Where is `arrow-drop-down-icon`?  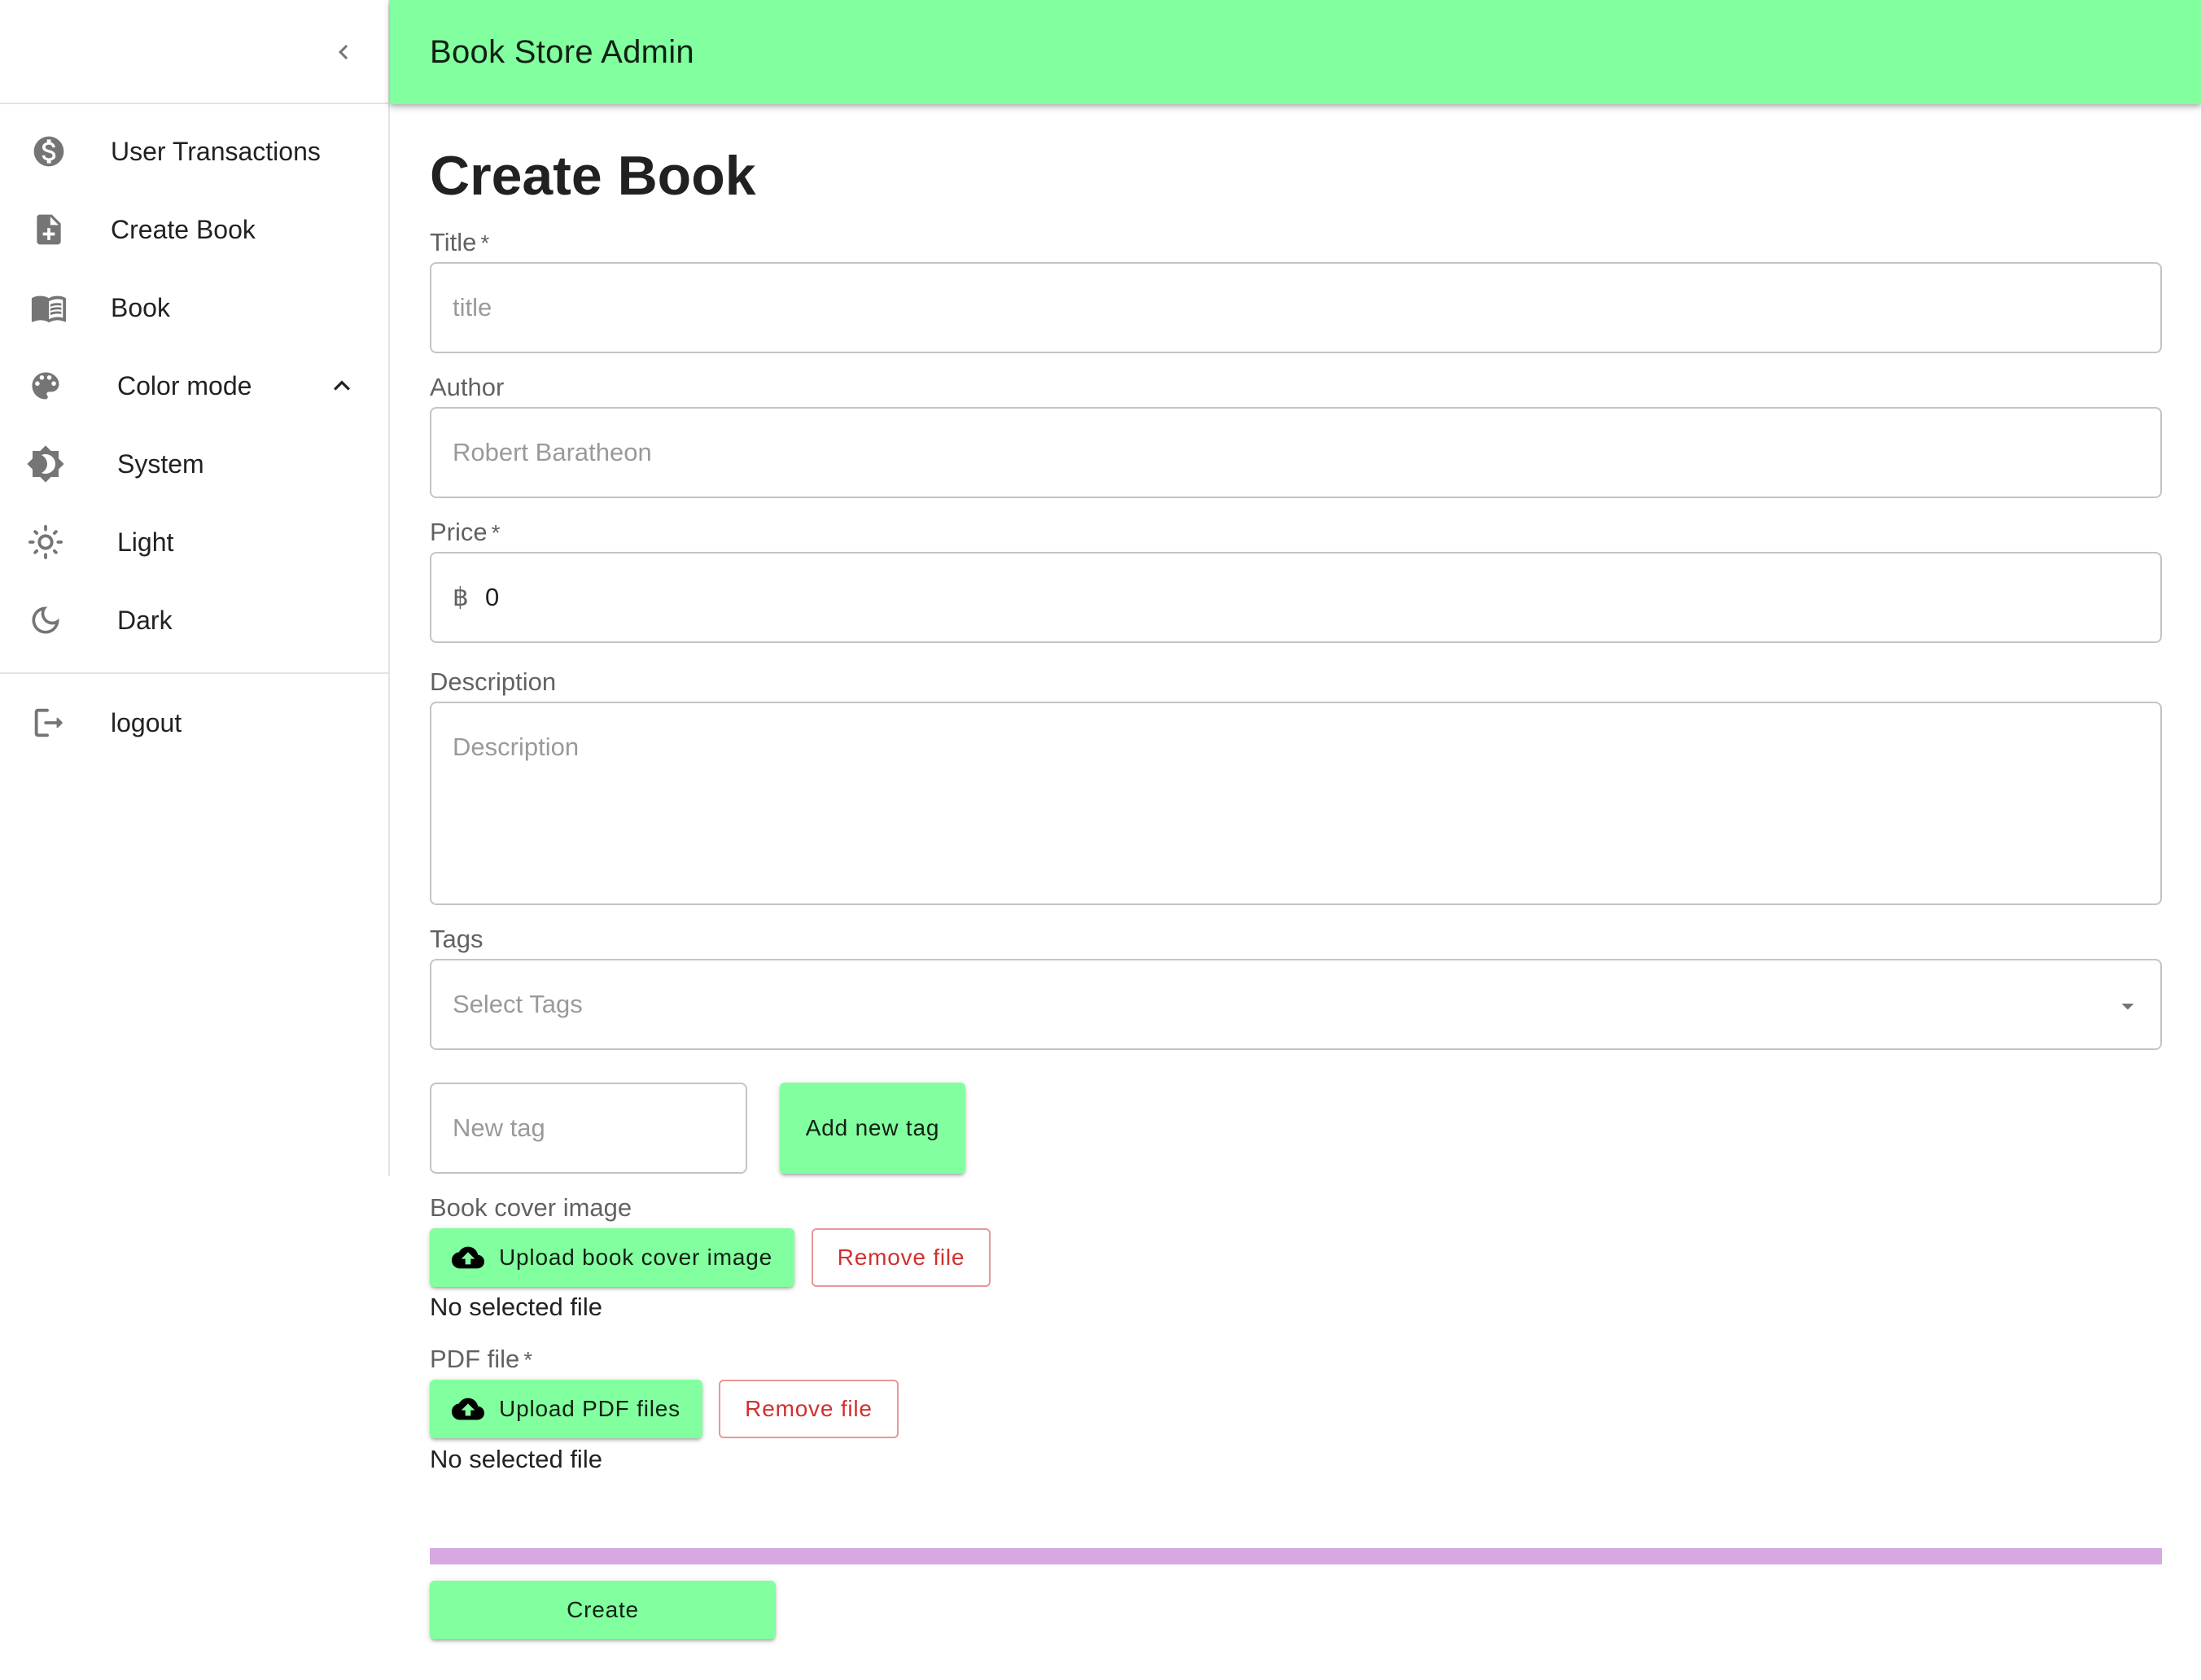 arrow-drop-down-icon is located at coordinates (2127, 1007).